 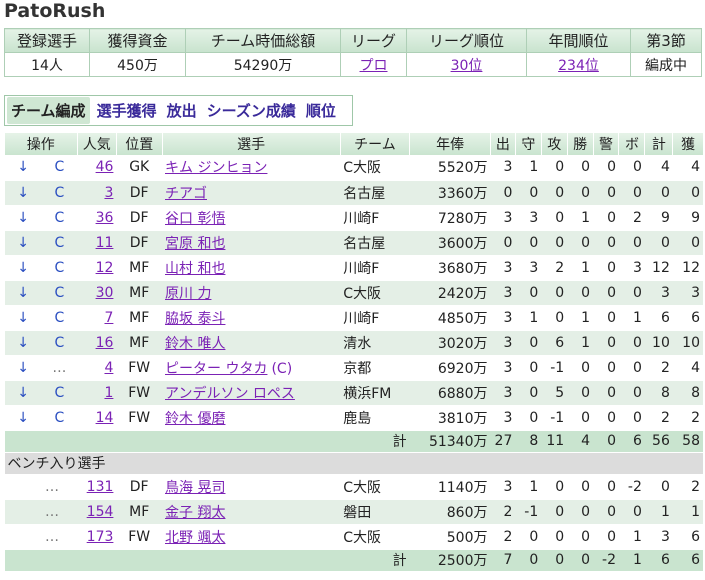 What do you see at coordinates (100, 512) in the screenshot?
I see `popularity-link: 154` at bounding box center [100, 512].